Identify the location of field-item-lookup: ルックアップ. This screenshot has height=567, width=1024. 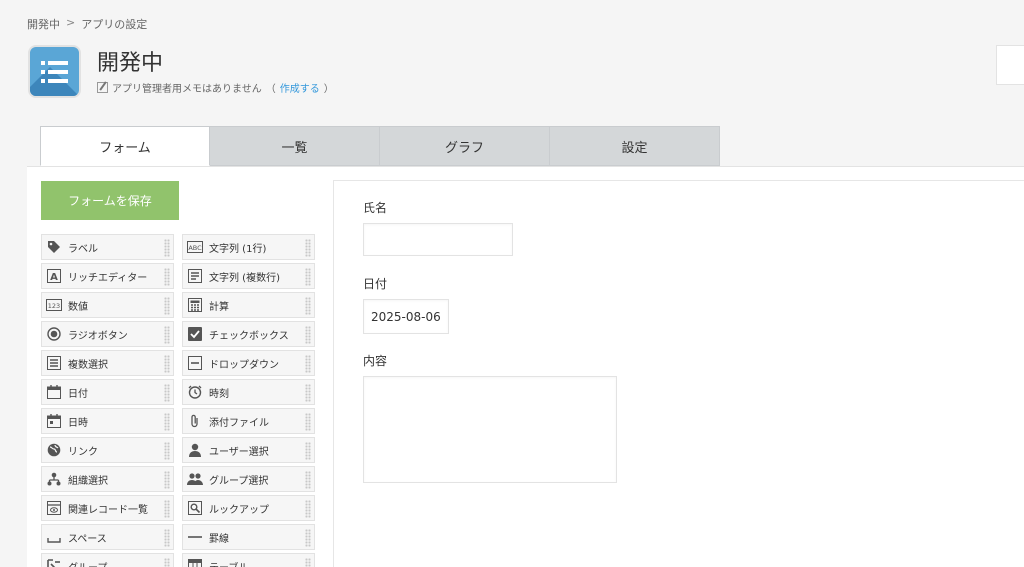
(248, 508).